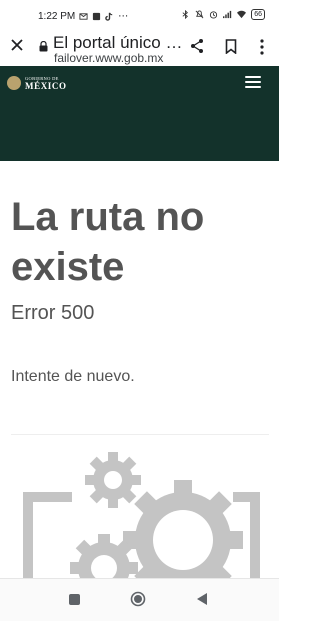 This screenshot has height=621, width=320. What do you see at coordinates (57, 16) in the screenshot?
I see `status-time: 1:22 PM` at bounding box center [57, 16].